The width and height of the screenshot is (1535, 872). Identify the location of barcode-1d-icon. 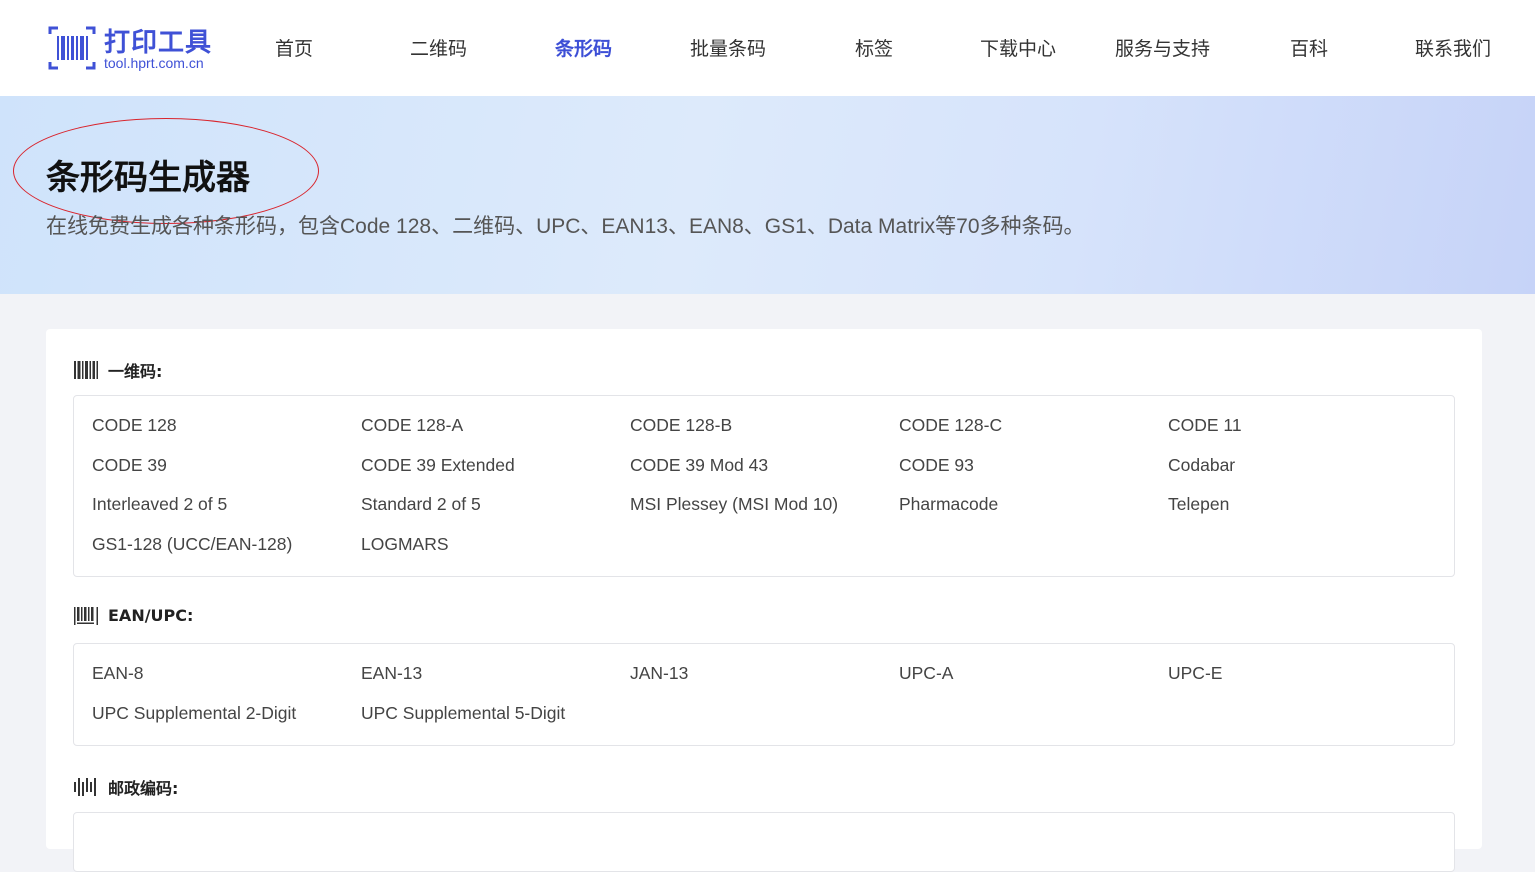
(86, 370).